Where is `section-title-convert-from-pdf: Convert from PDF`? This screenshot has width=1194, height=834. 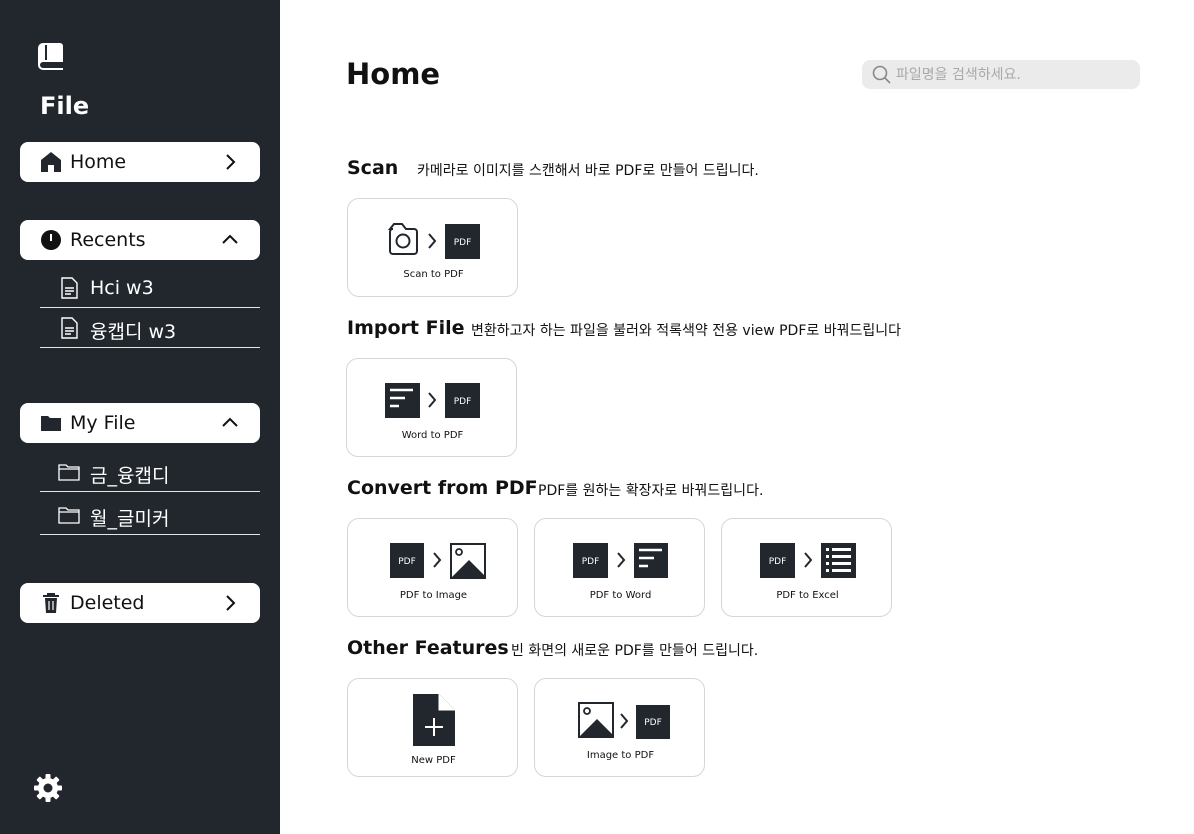
section-title-convert-from-pdf: Convert from PDF is located at coordinates (442, 488).